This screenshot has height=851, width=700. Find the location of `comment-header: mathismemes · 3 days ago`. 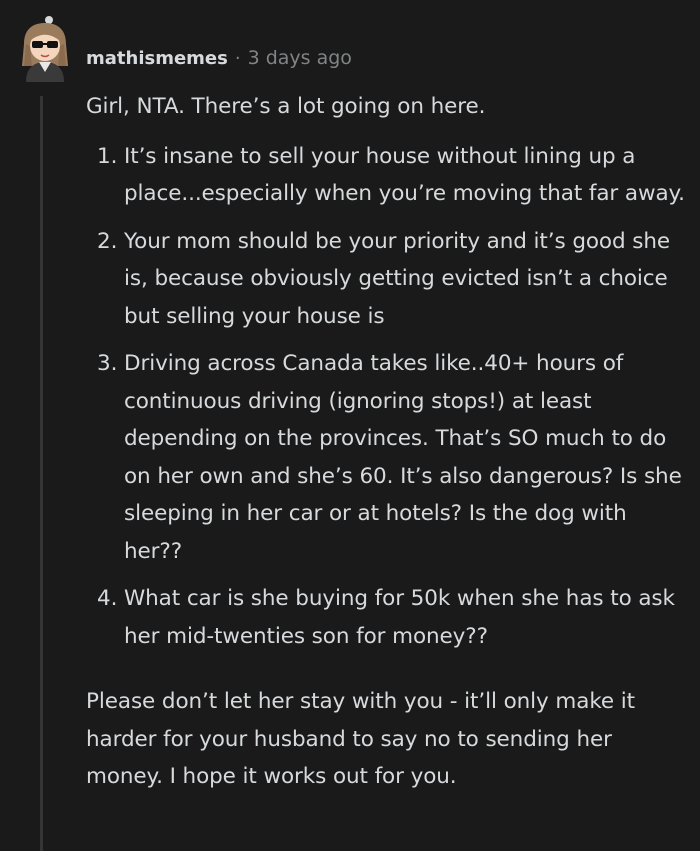

comment-header: mathismemes · 3 days ago is located at coordinates (219, 58).